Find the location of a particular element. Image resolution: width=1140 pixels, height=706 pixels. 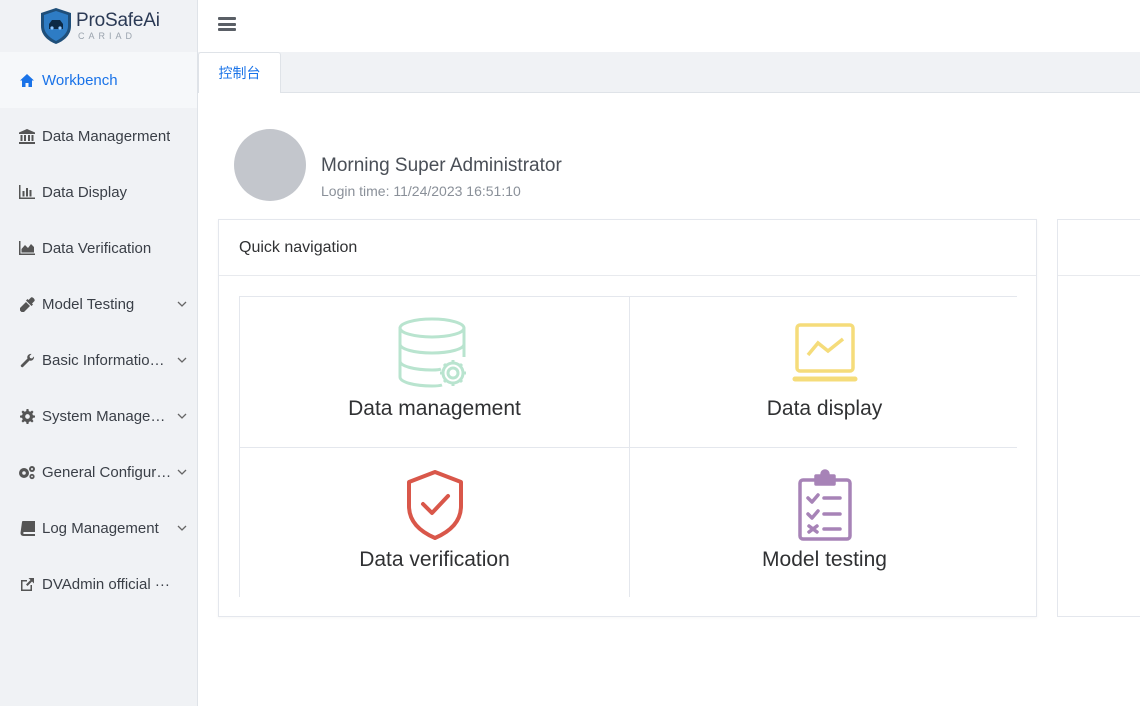

secondary-card-header is located at coordinates (1099, 248).